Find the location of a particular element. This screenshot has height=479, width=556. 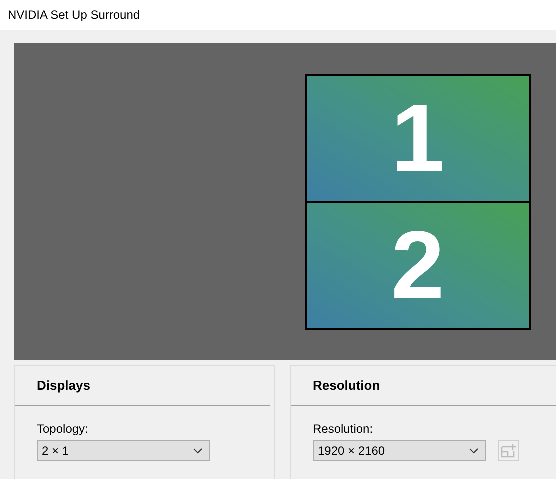

monitor-tile: 2 is located at coordinates (418, 266).